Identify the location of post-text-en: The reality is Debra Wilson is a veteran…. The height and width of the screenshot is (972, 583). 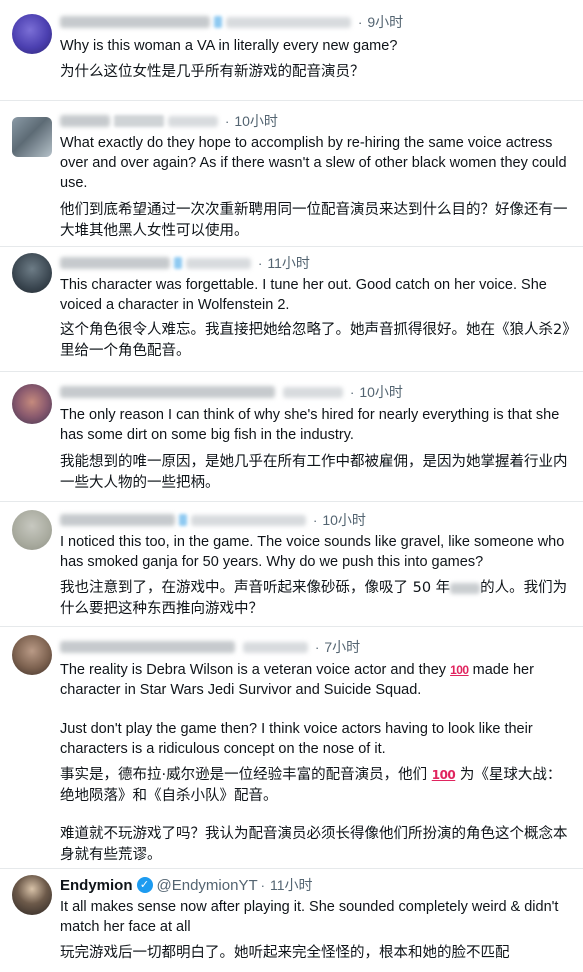
(317, 680).